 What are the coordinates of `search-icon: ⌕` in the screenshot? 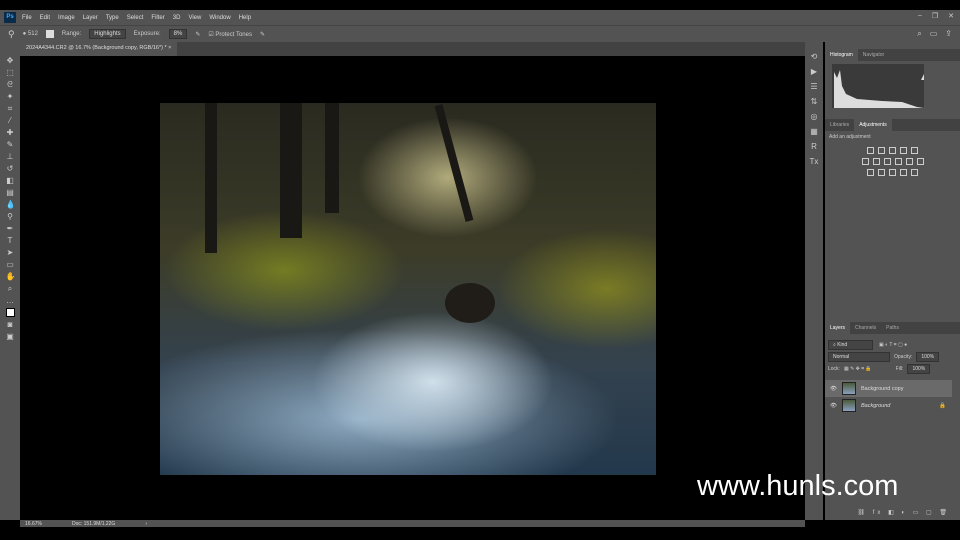 It's located at (919, 34).